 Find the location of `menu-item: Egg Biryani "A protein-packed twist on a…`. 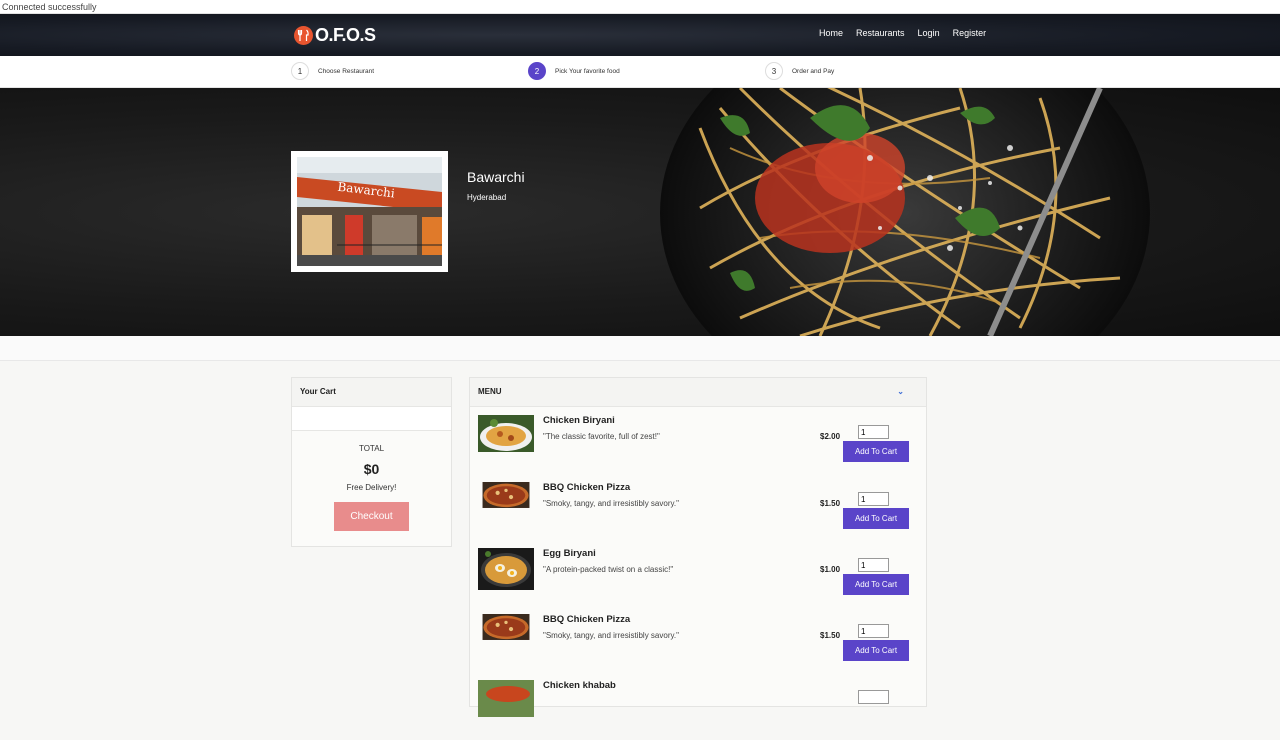

menu-item: Egg Biryani "A protein-packed twist on a… is located at coordinates (698, 578).